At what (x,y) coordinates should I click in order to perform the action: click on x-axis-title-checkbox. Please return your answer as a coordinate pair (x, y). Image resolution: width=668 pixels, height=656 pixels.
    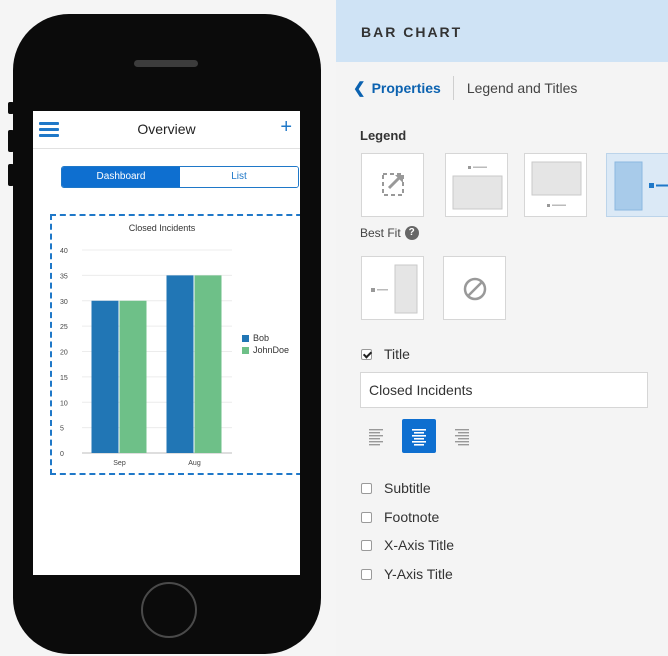
    Looking at the image, I should click on (366, 545).